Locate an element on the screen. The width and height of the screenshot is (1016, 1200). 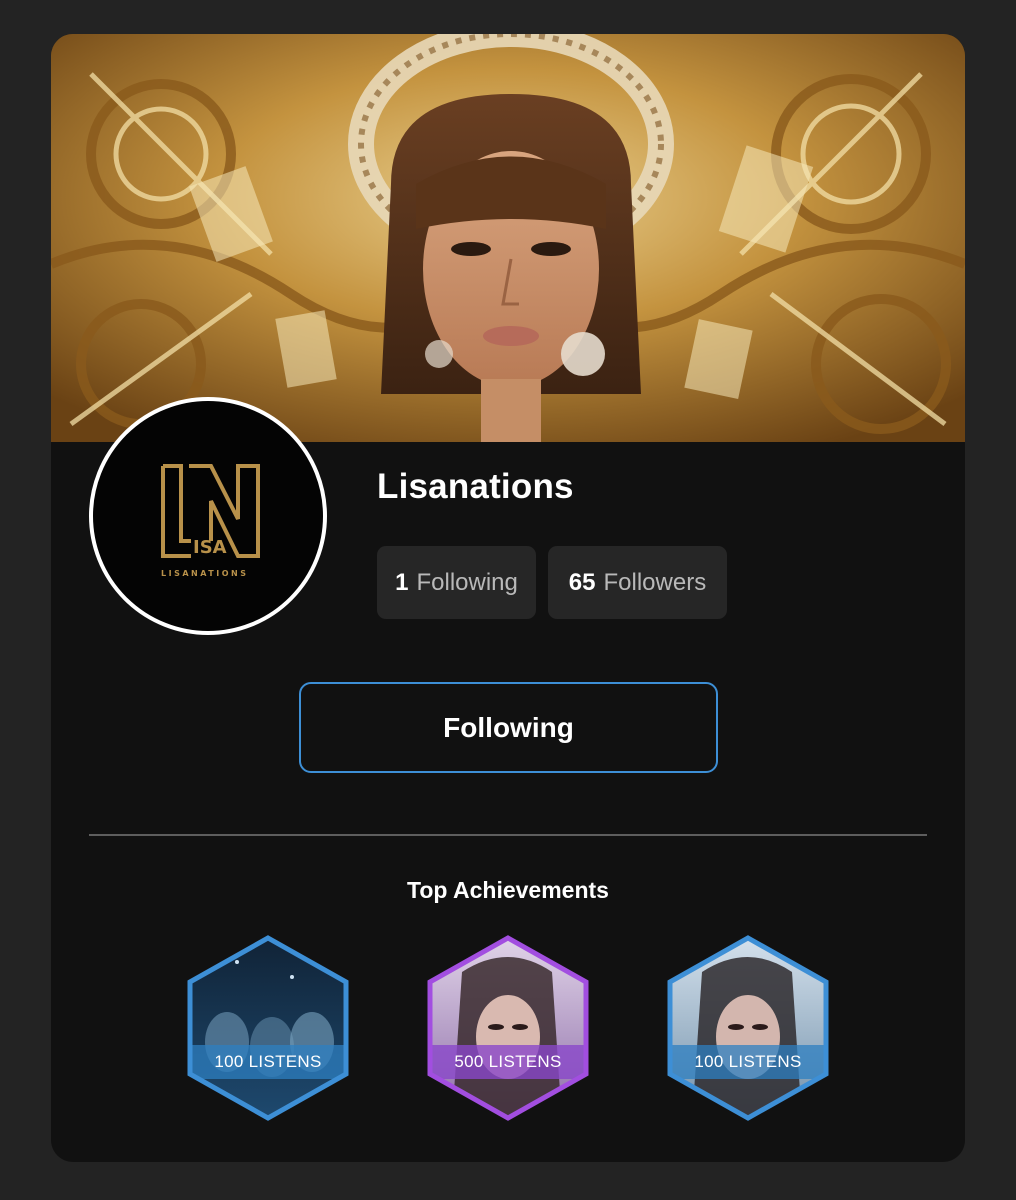
top-achievements-title: Top Achievements is located at coordinates (508, 890).